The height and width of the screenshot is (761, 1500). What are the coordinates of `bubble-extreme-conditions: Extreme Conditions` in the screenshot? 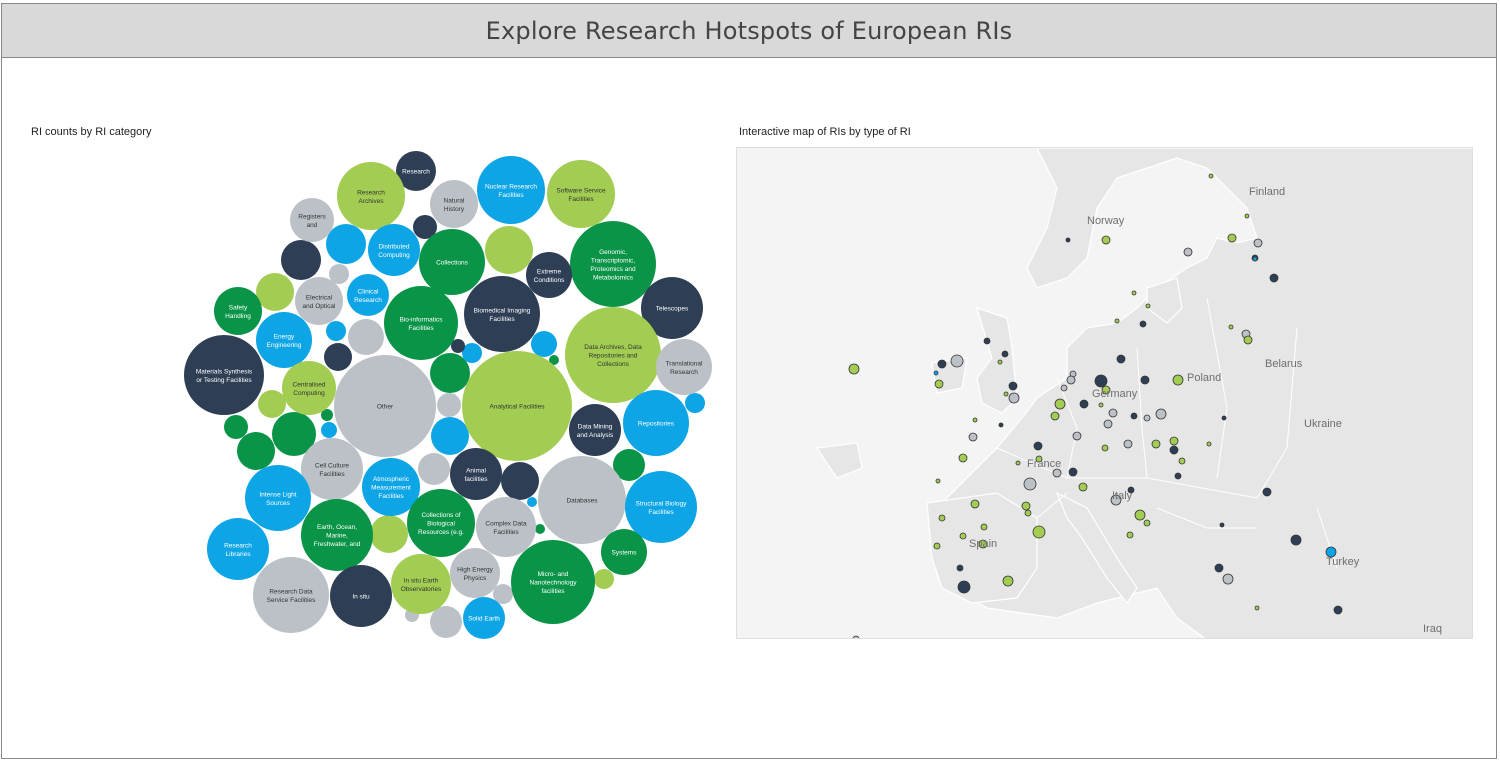 It's located at (549, 275).